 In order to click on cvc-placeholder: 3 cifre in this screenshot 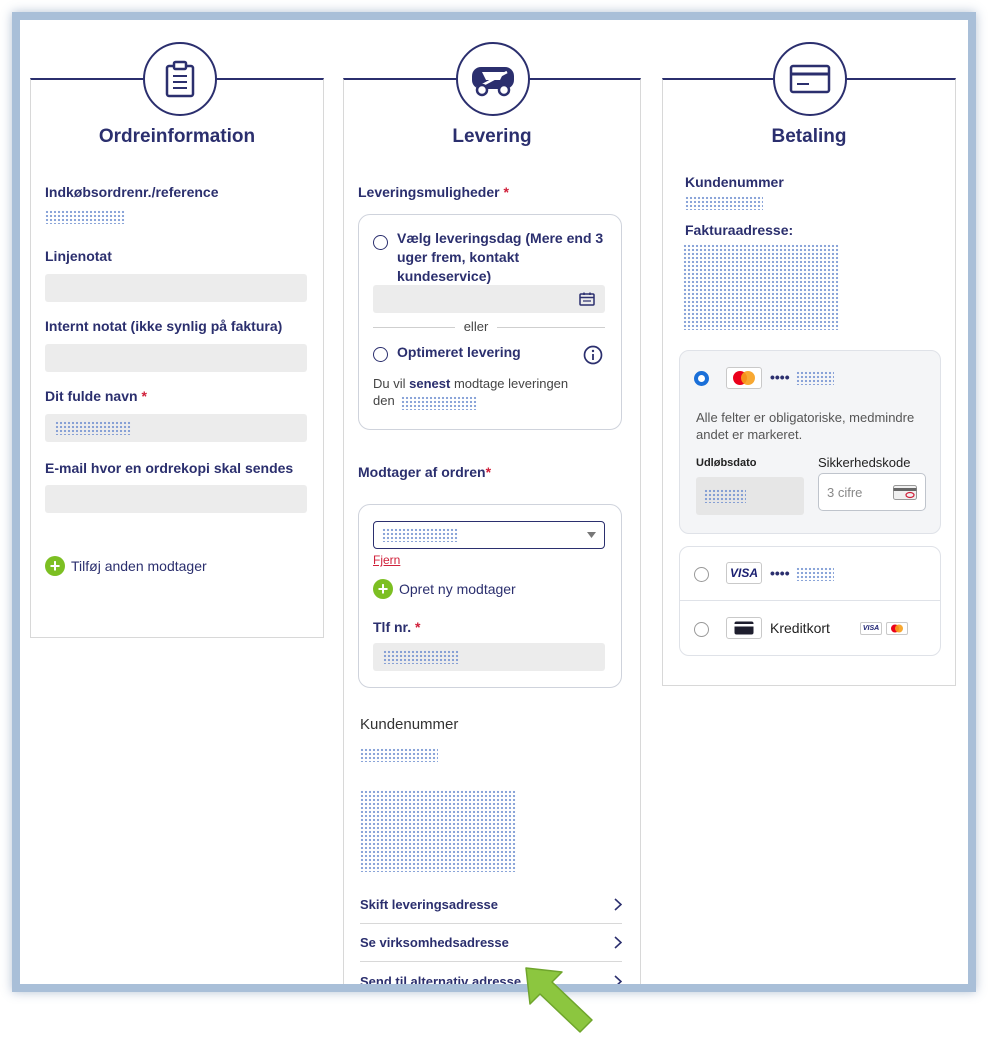, I will do `click(845, 492)`.